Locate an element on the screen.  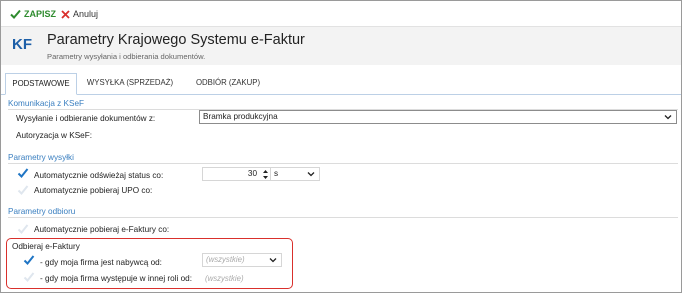
auto-fetch-label: Automatycznie pobieraj e-Faktury co: is located at coordinates (102, 229).